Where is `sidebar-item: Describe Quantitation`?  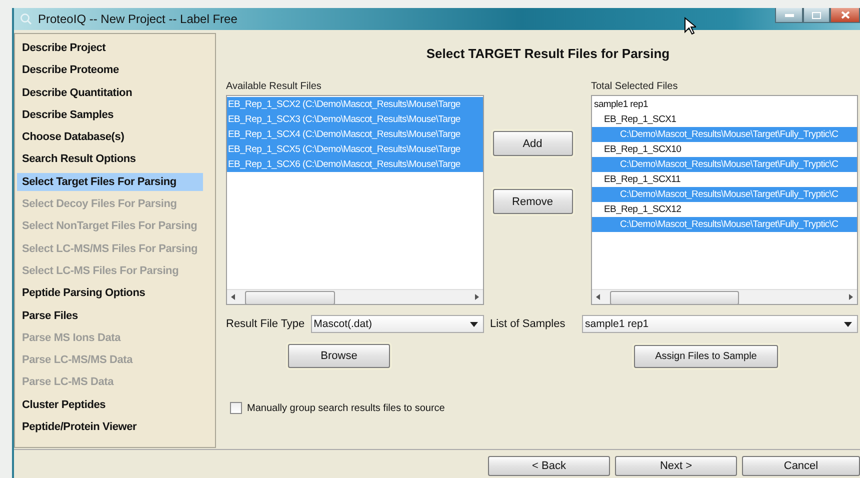
sidebar-item: Describe Quantitation is located at coordinates (110, 93).